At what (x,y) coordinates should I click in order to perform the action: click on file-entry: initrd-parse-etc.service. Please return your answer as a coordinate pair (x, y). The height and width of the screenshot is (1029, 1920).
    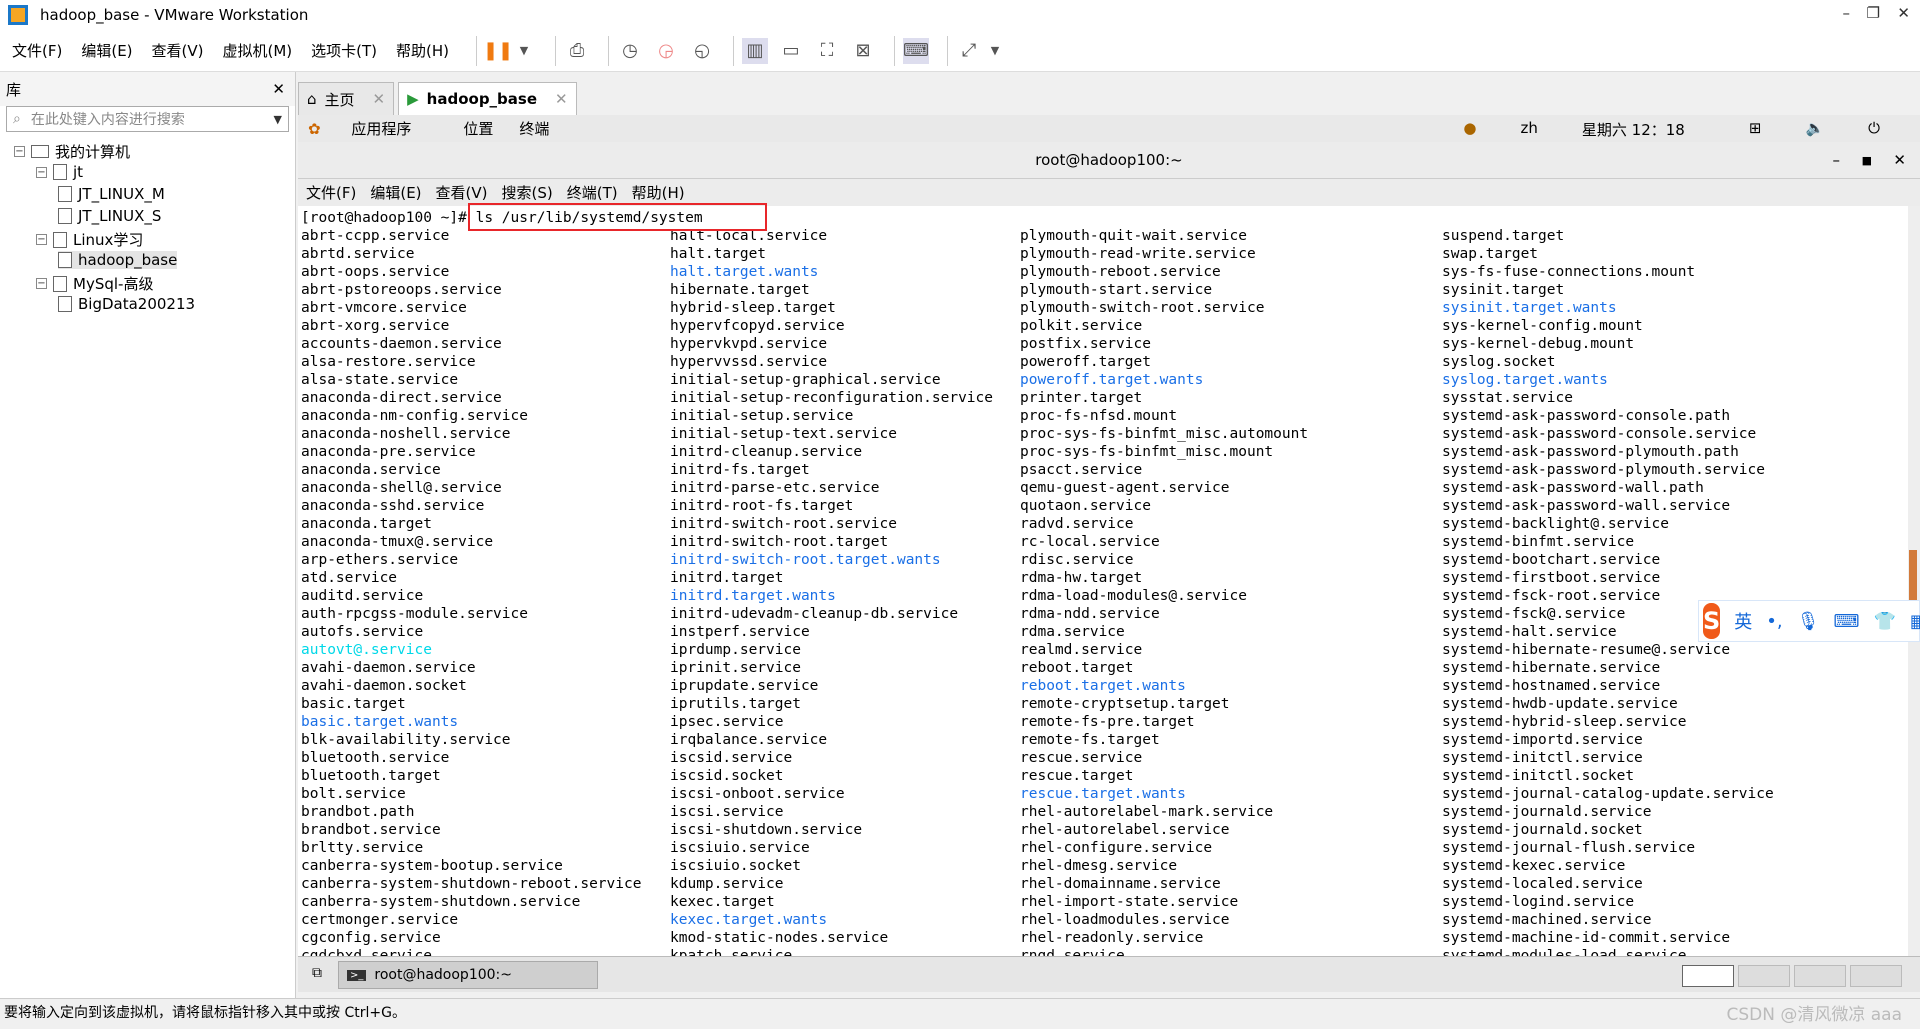
    Looking at the image, I should click on (775, 488).